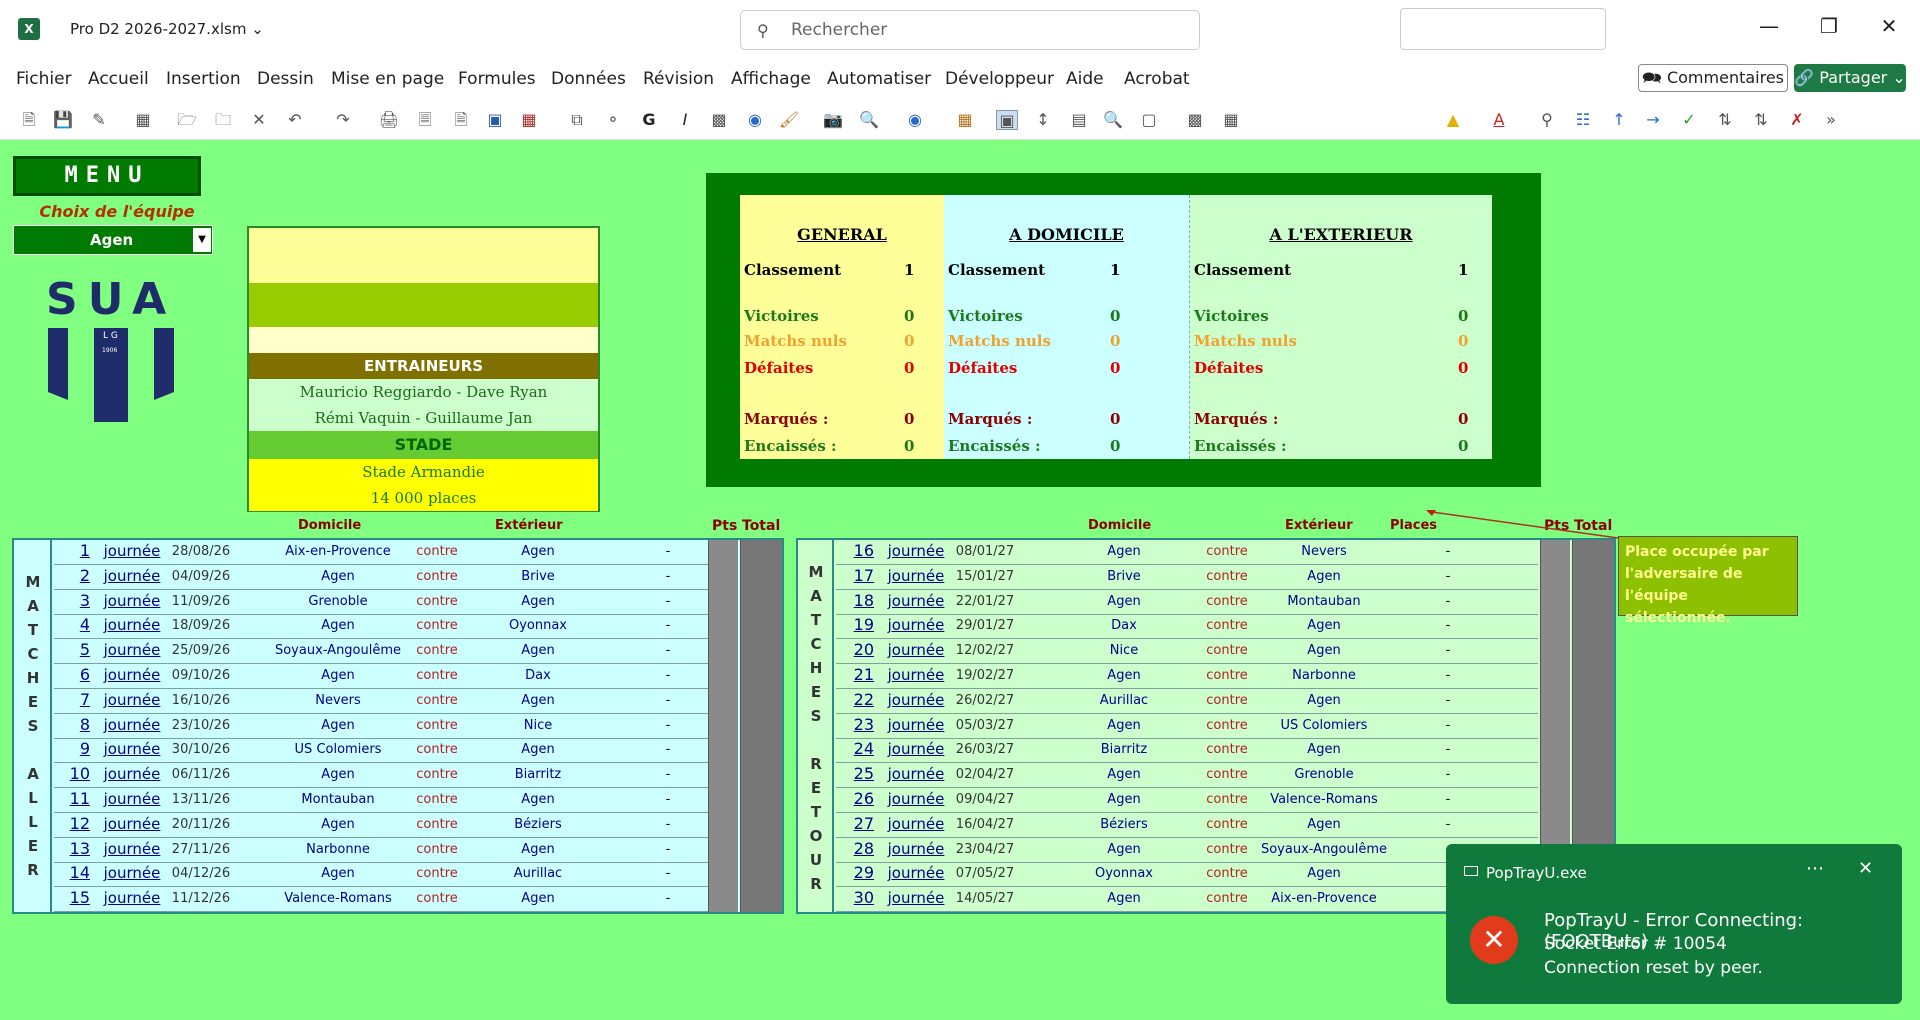 Image resolution: width=1920 pixels, height=1020 pixels. What do you see at coordinates (285, 79) in the screenshot?
I see `menu-dessin: Dessin` at bounding box center [285, 79].